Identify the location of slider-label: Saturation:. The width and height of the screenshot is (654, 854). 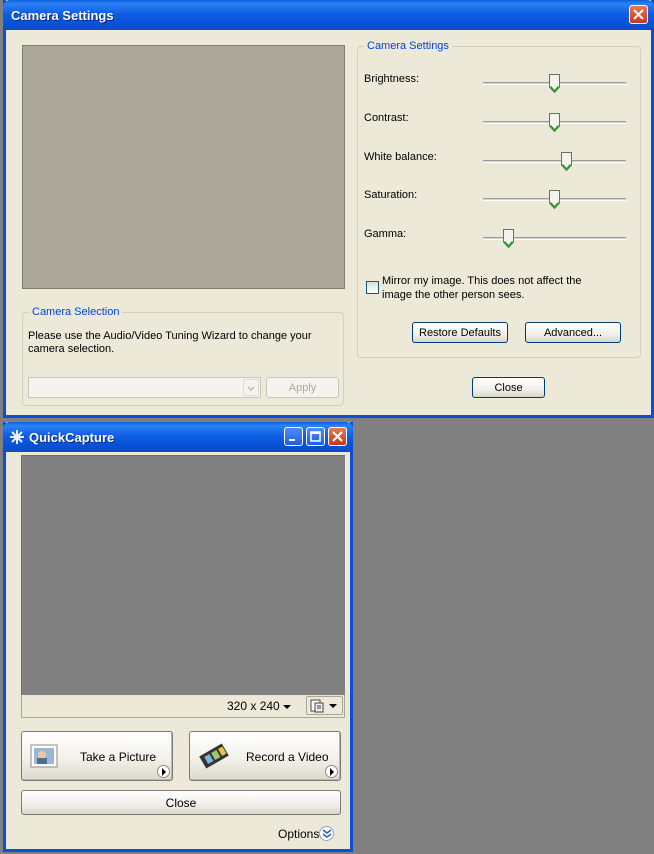
(391, 195).